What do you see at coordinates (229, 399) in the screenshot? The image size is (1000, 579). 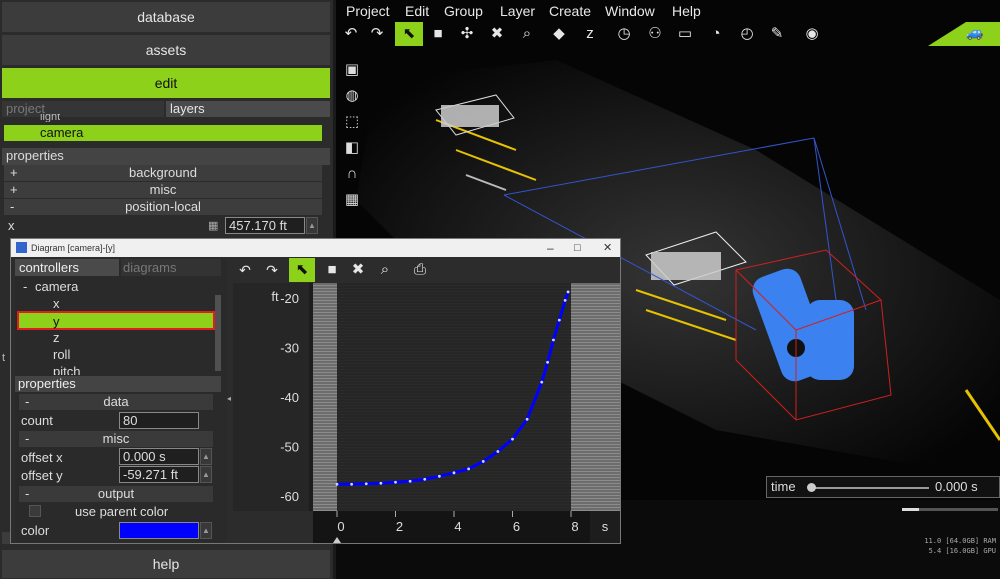 I see `collapse-arrow-icon: ◂` at bounding box center [229, 399].